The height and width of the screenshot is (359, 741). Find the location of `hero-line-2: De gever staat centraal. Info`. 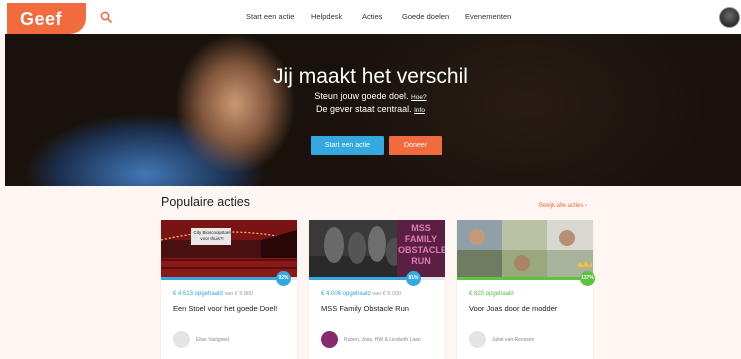

hero-line-2: De gever staat centraal. Info is located at coordinates (370, 109).